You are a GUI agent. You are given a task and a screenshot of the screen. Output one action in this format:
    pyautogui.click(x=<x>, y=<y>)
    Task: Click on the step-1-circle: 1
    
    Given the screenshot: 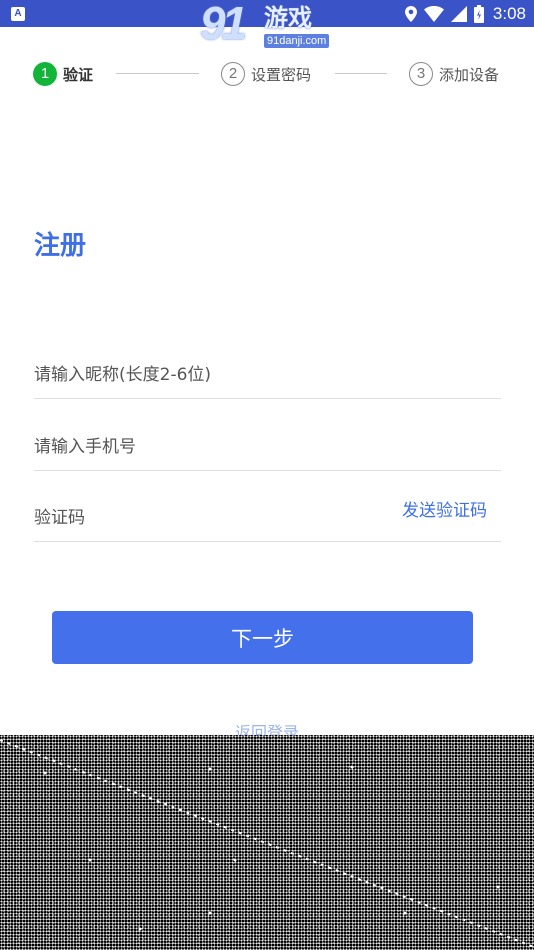 What is the action you would take?
    pyautogui.click(x=45, y=74)
    